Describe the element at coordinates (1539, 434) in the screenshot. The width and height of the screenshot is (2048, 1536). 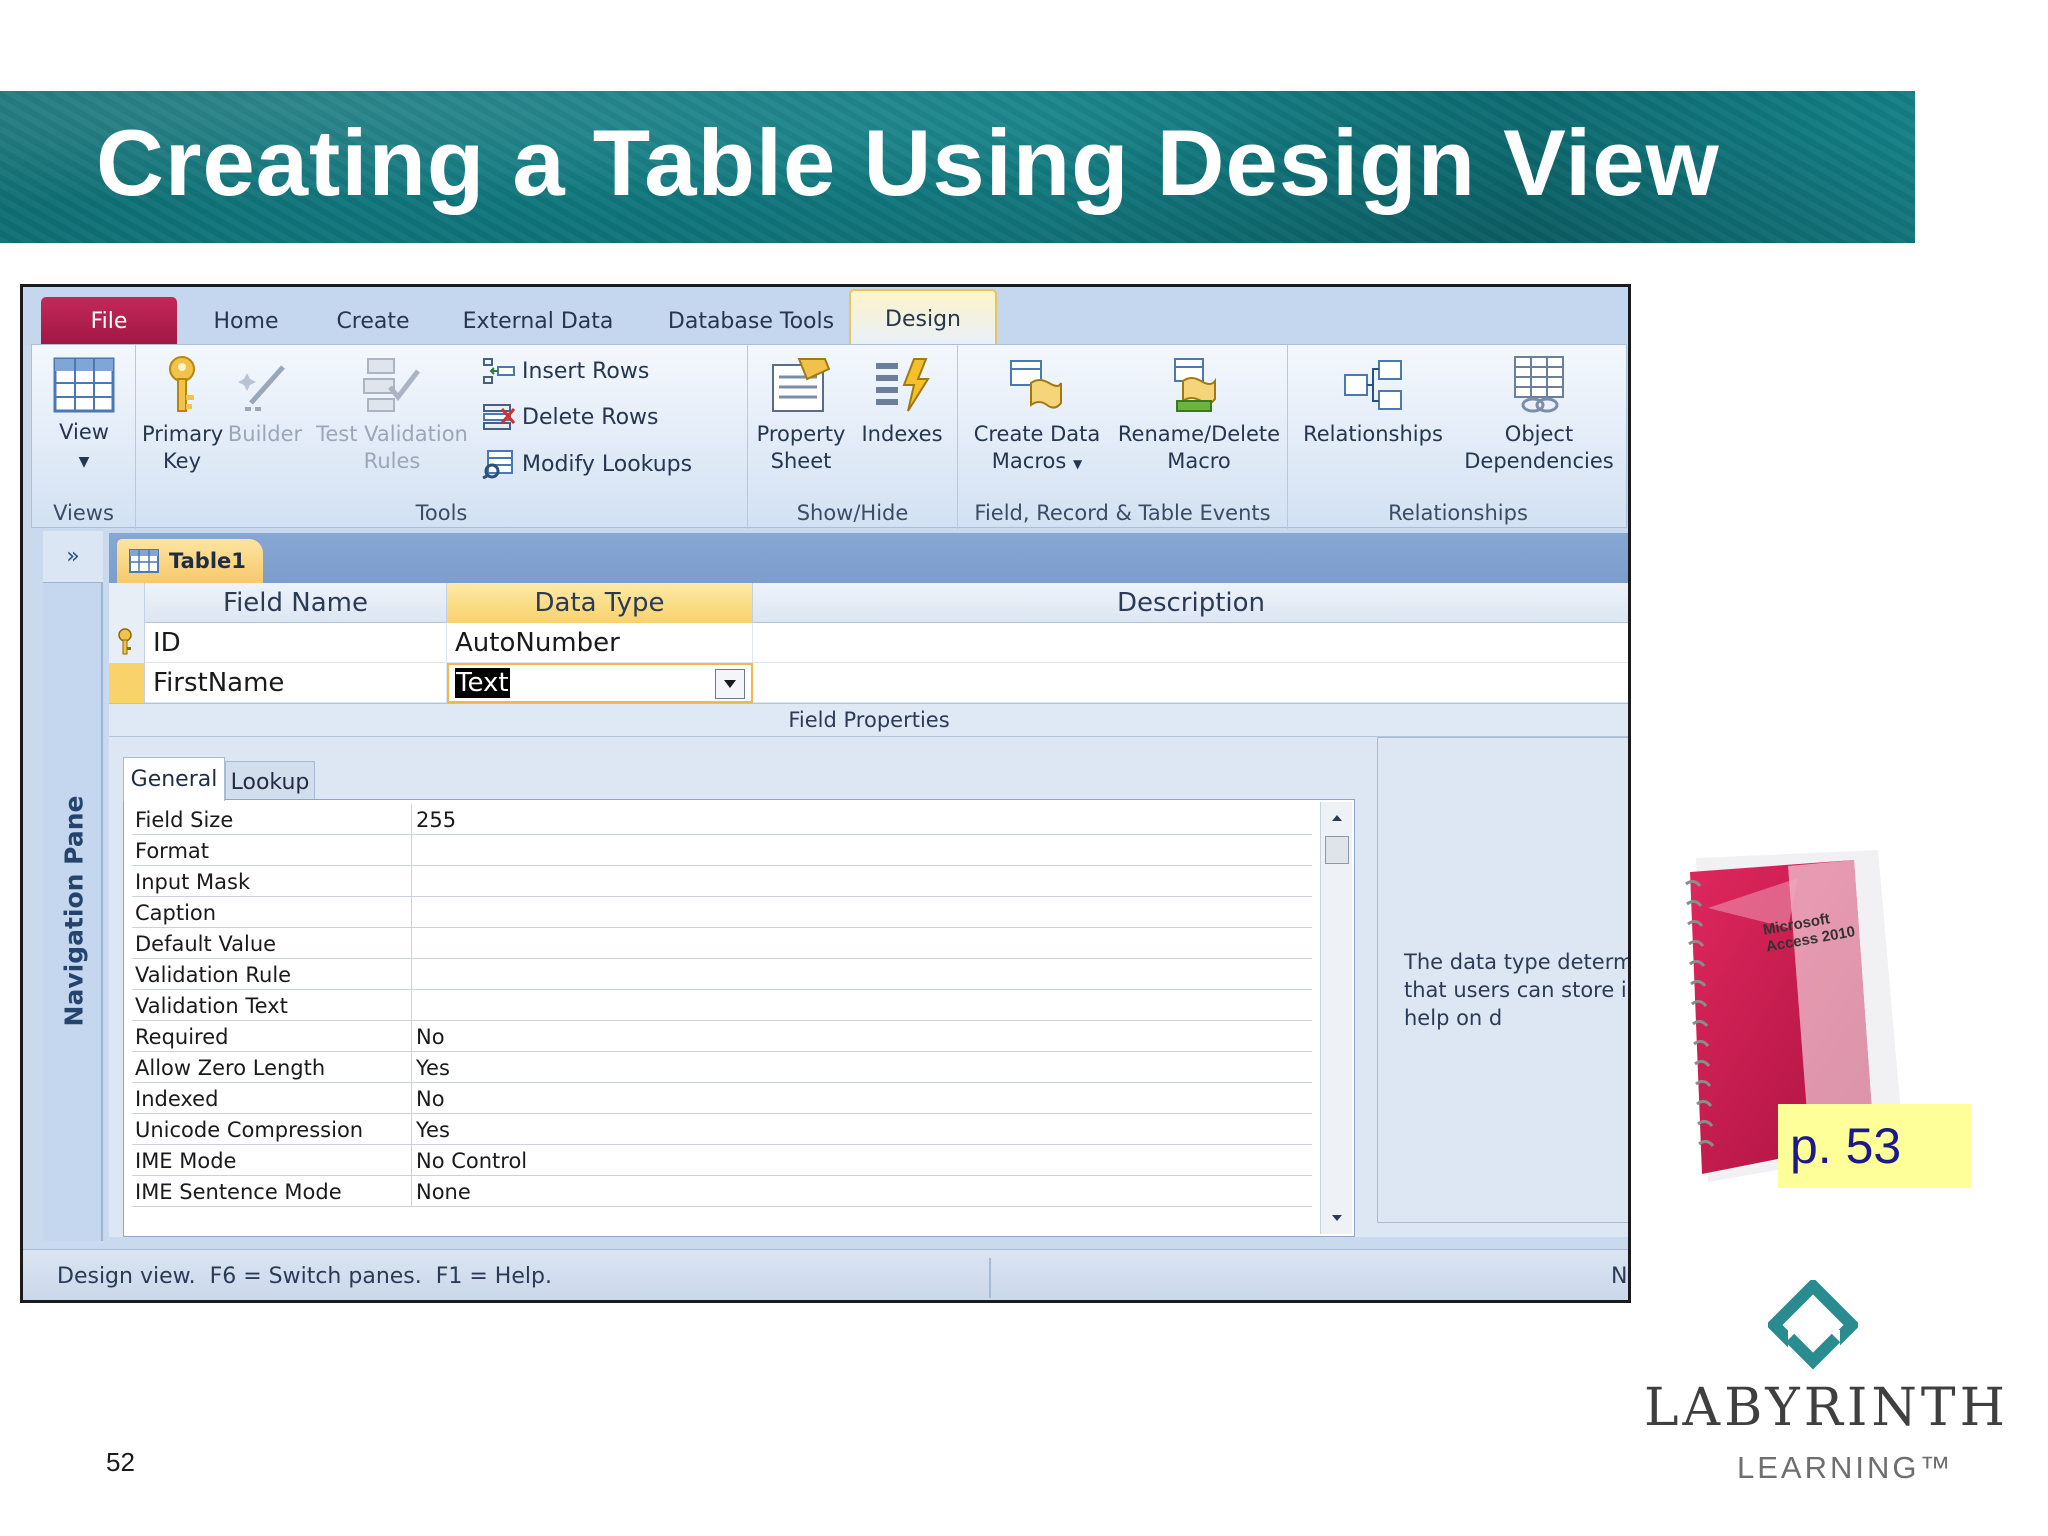
I see `object-dependencies-label-1: Object` at that location.